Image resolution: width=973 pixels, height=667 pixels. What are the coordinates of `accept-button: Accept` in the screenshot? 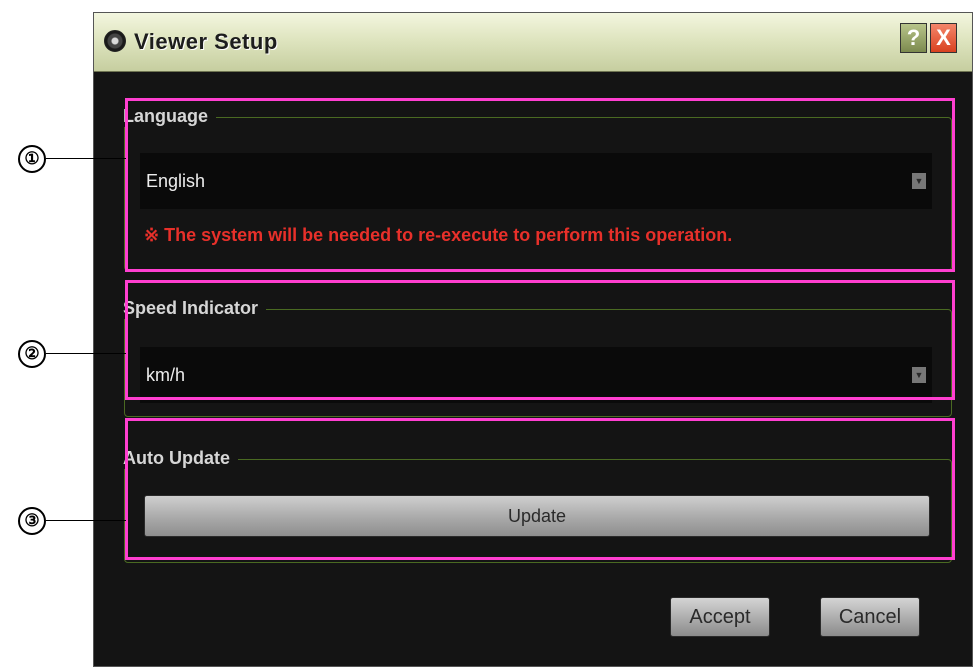 It's located at (720, 617).